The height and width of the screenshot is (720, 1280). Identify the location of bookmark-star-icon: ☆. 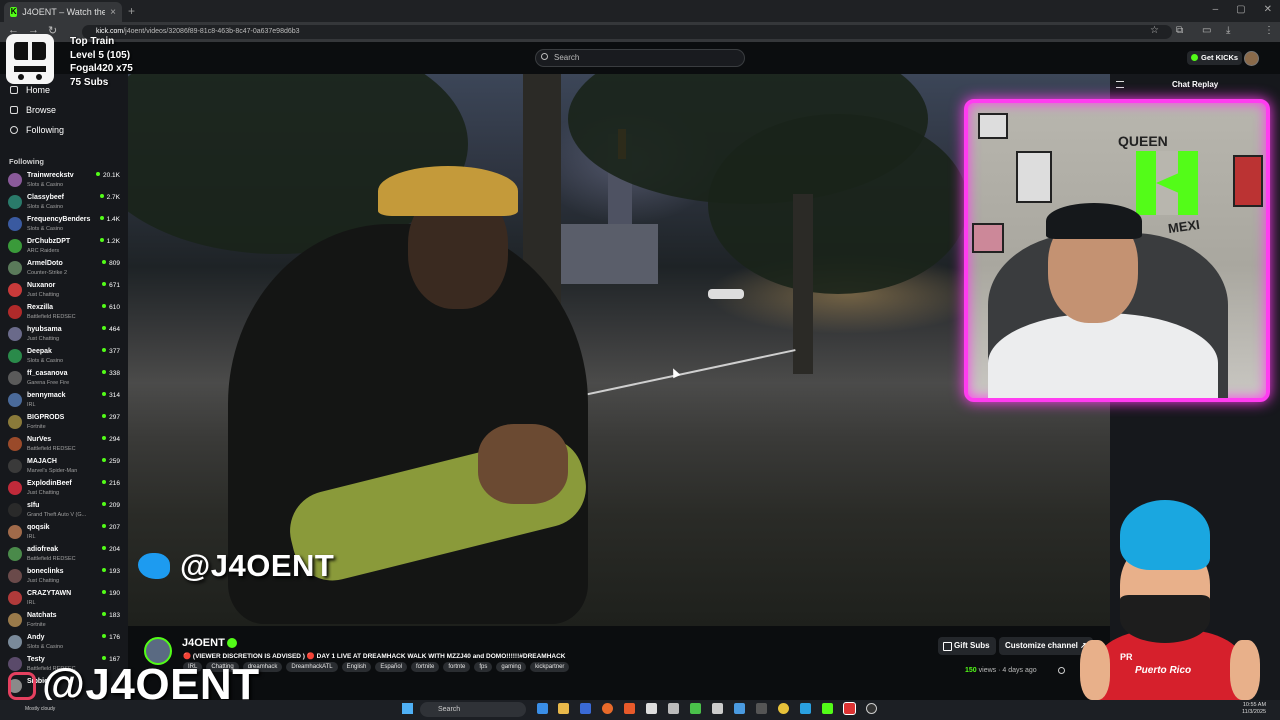
(1154, 30).